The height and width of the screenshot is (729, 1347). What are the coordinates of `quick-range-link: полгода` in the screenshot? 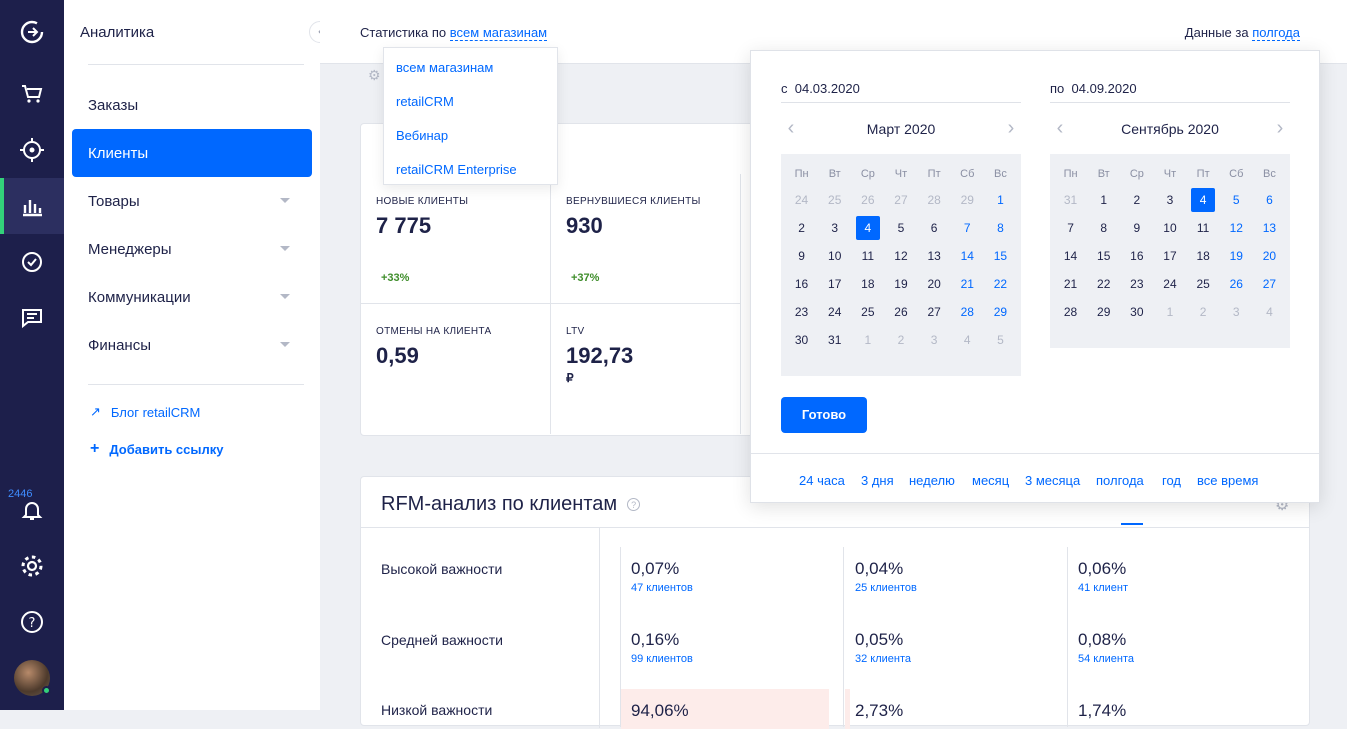 It's located at (1120, 480).